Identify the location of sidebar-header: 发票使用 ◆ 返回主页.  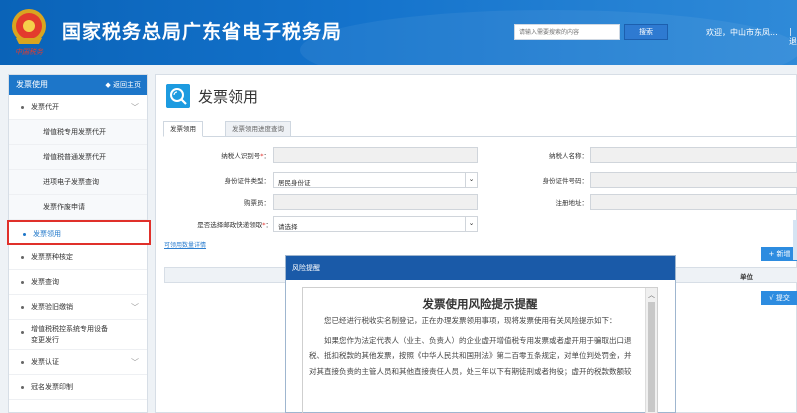
(78, 85).